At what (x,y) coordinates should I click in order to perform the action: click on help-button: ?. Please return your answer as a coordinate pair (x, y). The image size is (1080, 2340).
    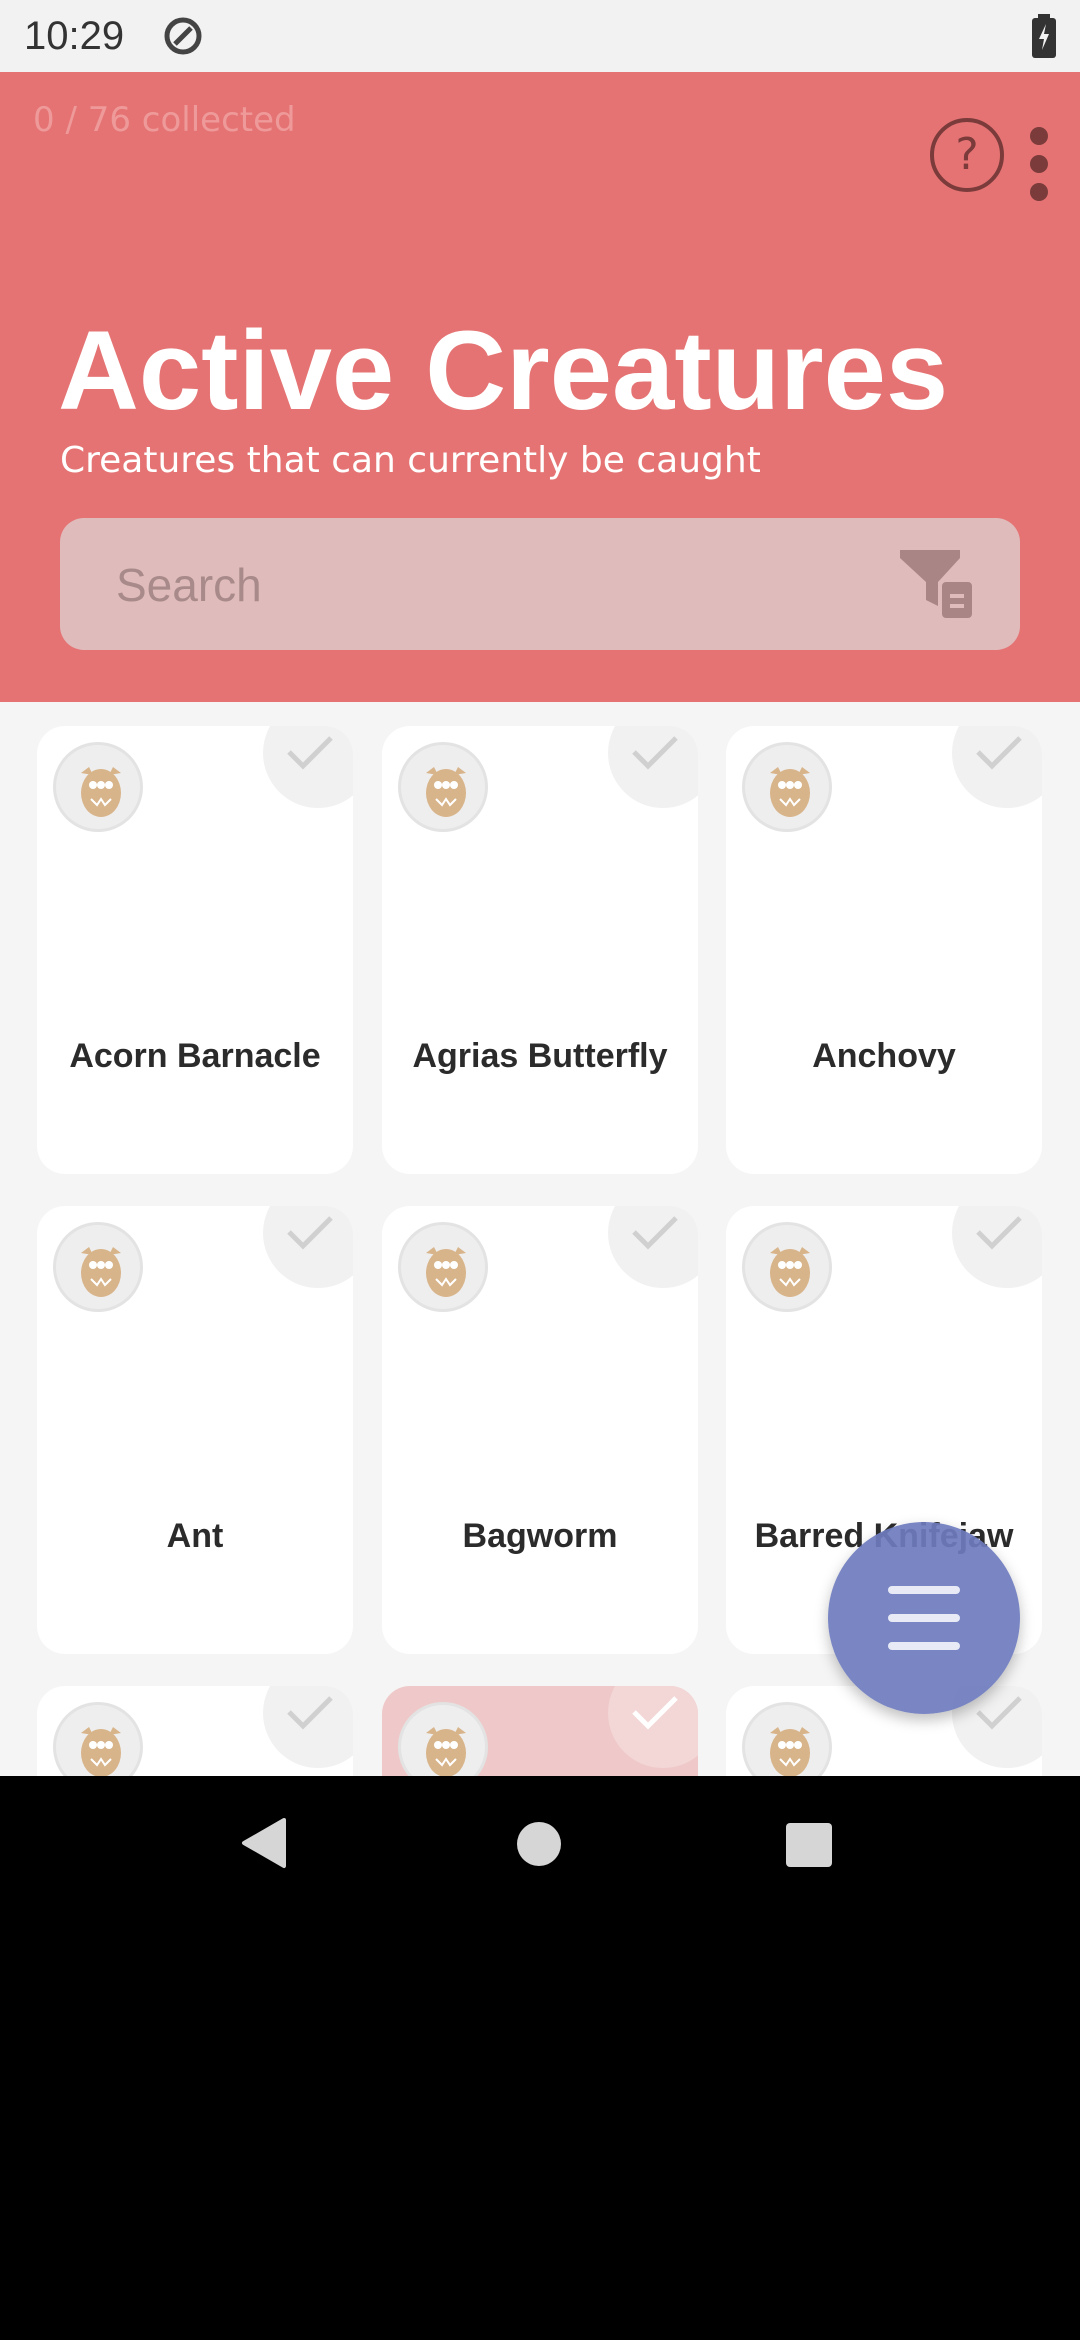
    Looking at the image, I should click on (967, 155).